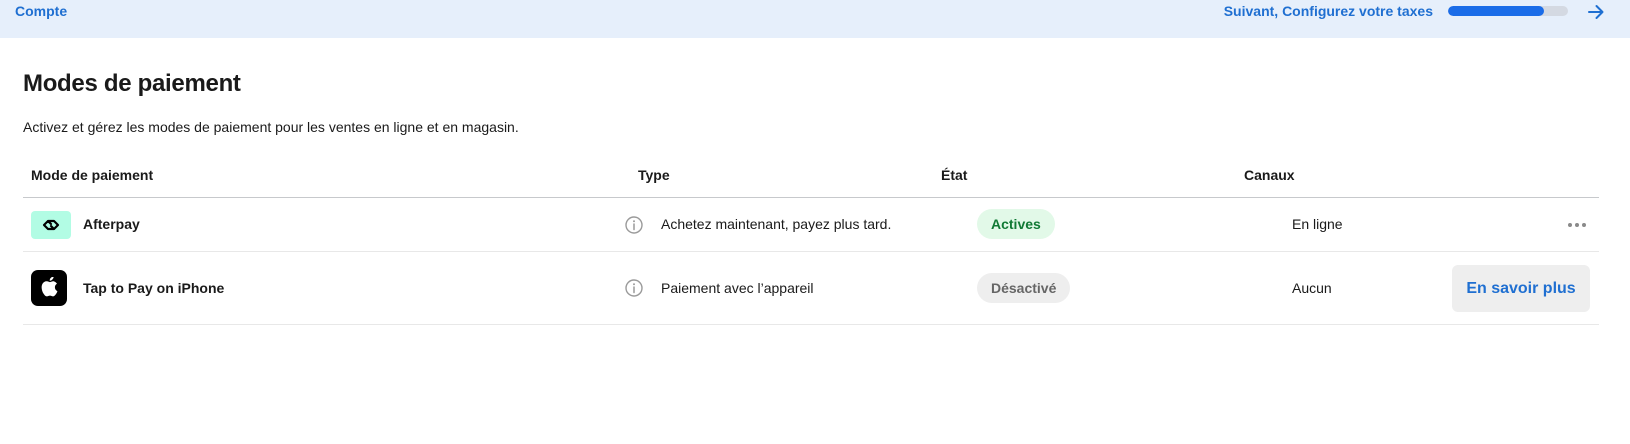 The image size is (1630, 444). What do you see at coordinates (49, 288) in the screenshot?
I see `apple-logo-icon` at bounding box center [49, 288].